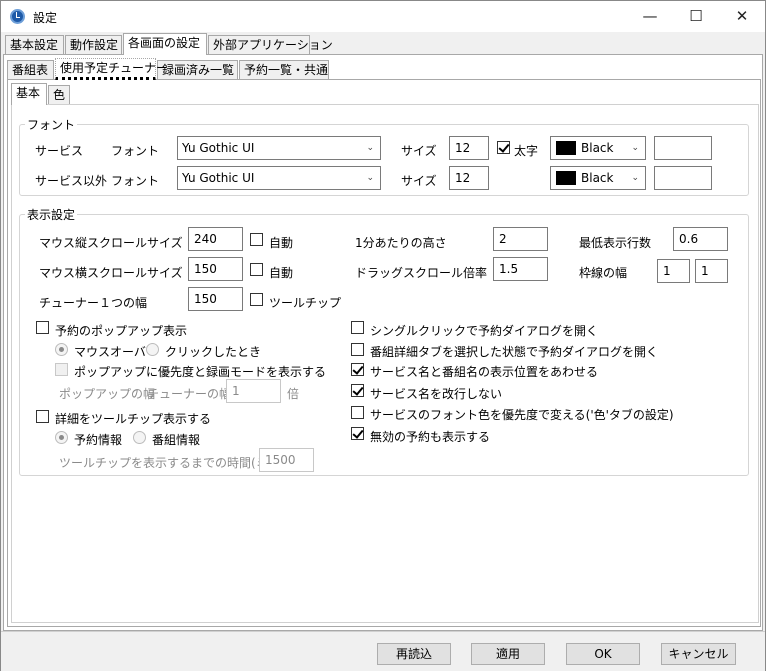  What do you see at coordinates (711, 271) in the screenshot?
I see `border-width-input-2: 1` at bounding box center [711, 271].